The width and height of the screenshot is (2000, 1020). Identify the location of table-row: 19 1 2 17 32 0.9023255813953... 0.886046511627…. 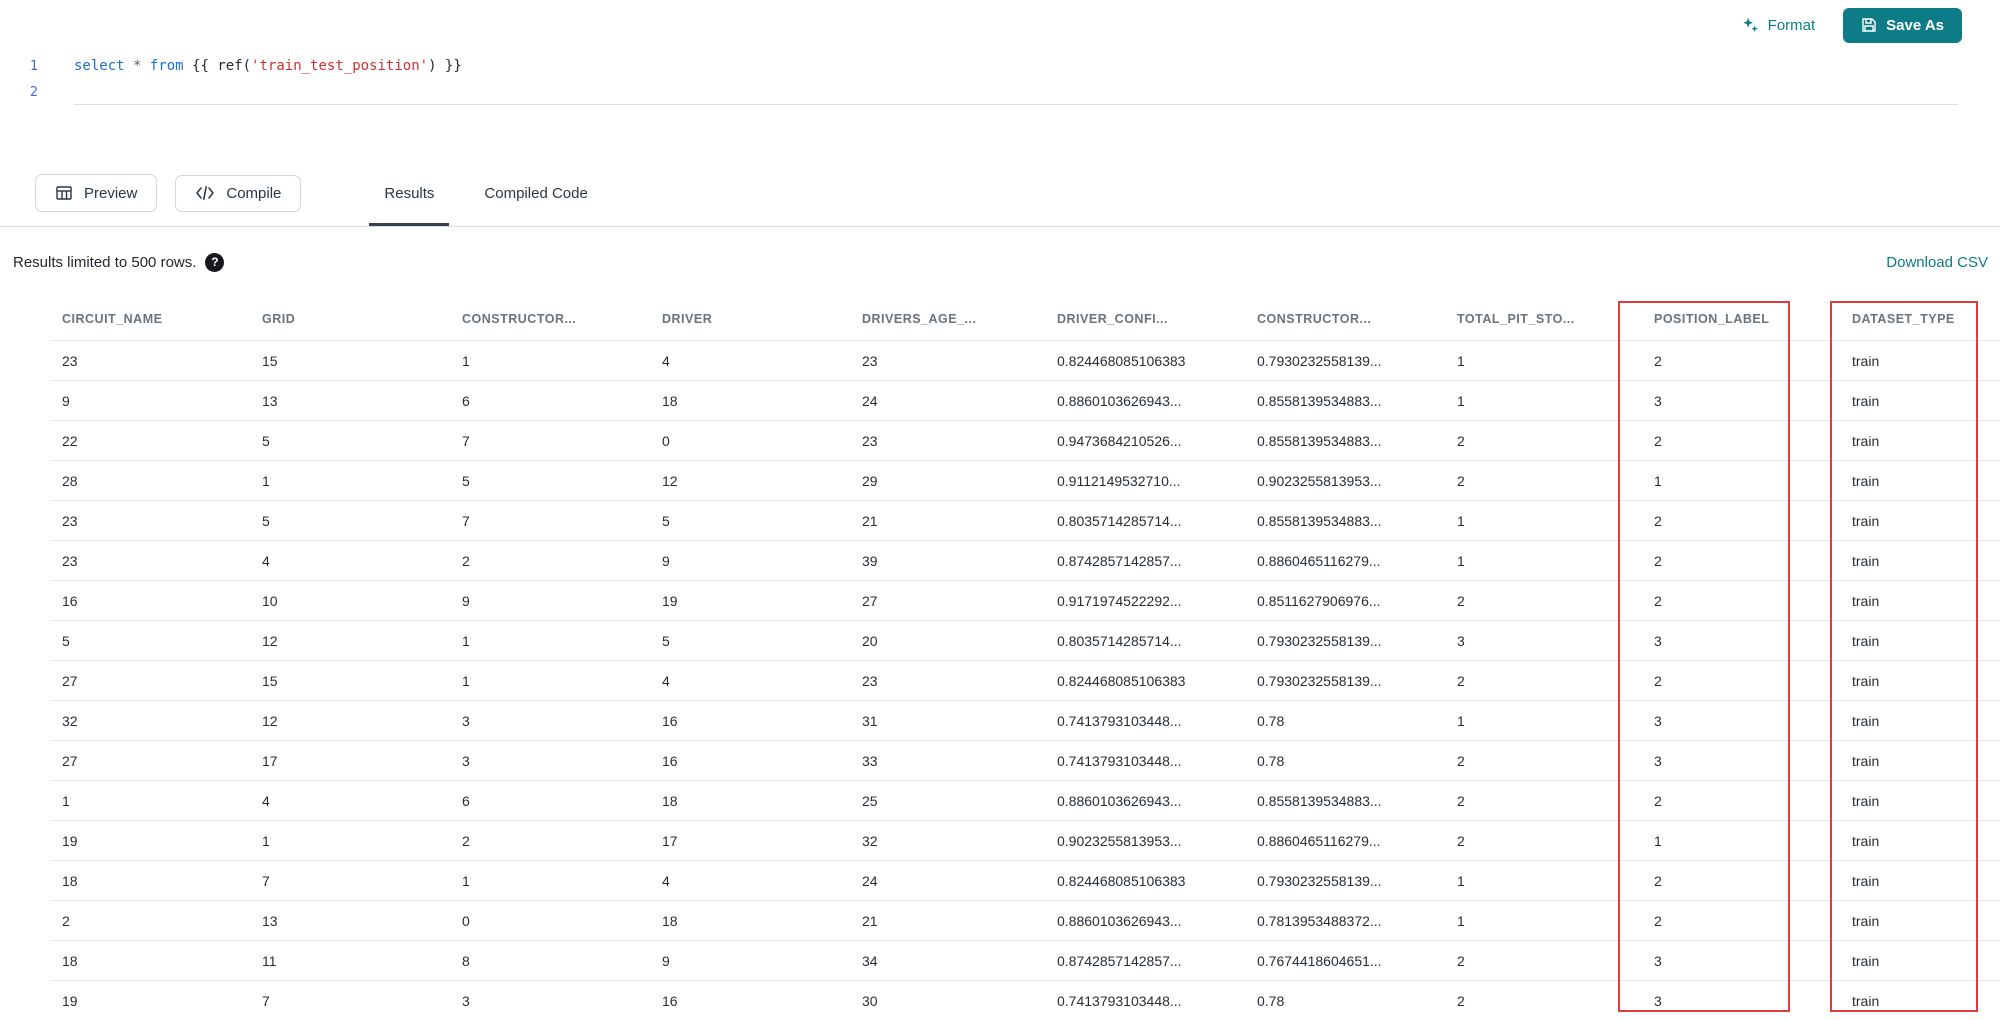
(1025, 841).